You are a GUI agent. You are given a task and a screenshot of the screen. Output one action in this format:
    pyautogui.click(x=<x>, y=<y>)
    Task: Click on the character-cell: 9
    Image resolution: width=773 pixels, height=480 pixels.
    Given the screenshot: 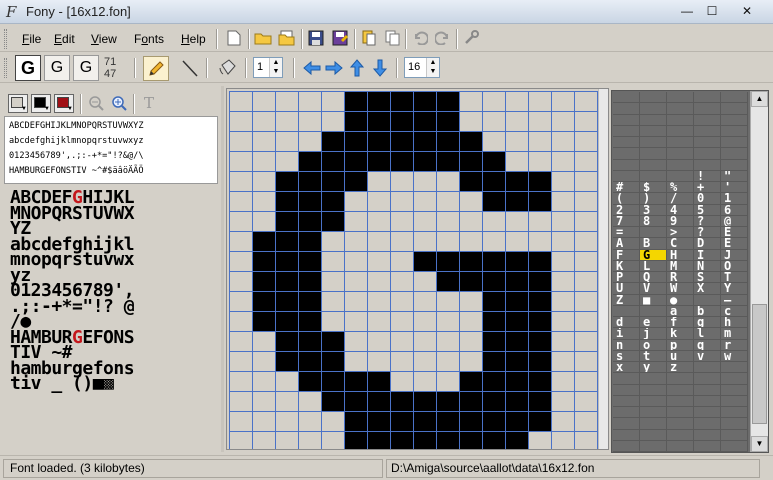 What is the action you would take?
    pyautogui.click(x=680, y=221)
    